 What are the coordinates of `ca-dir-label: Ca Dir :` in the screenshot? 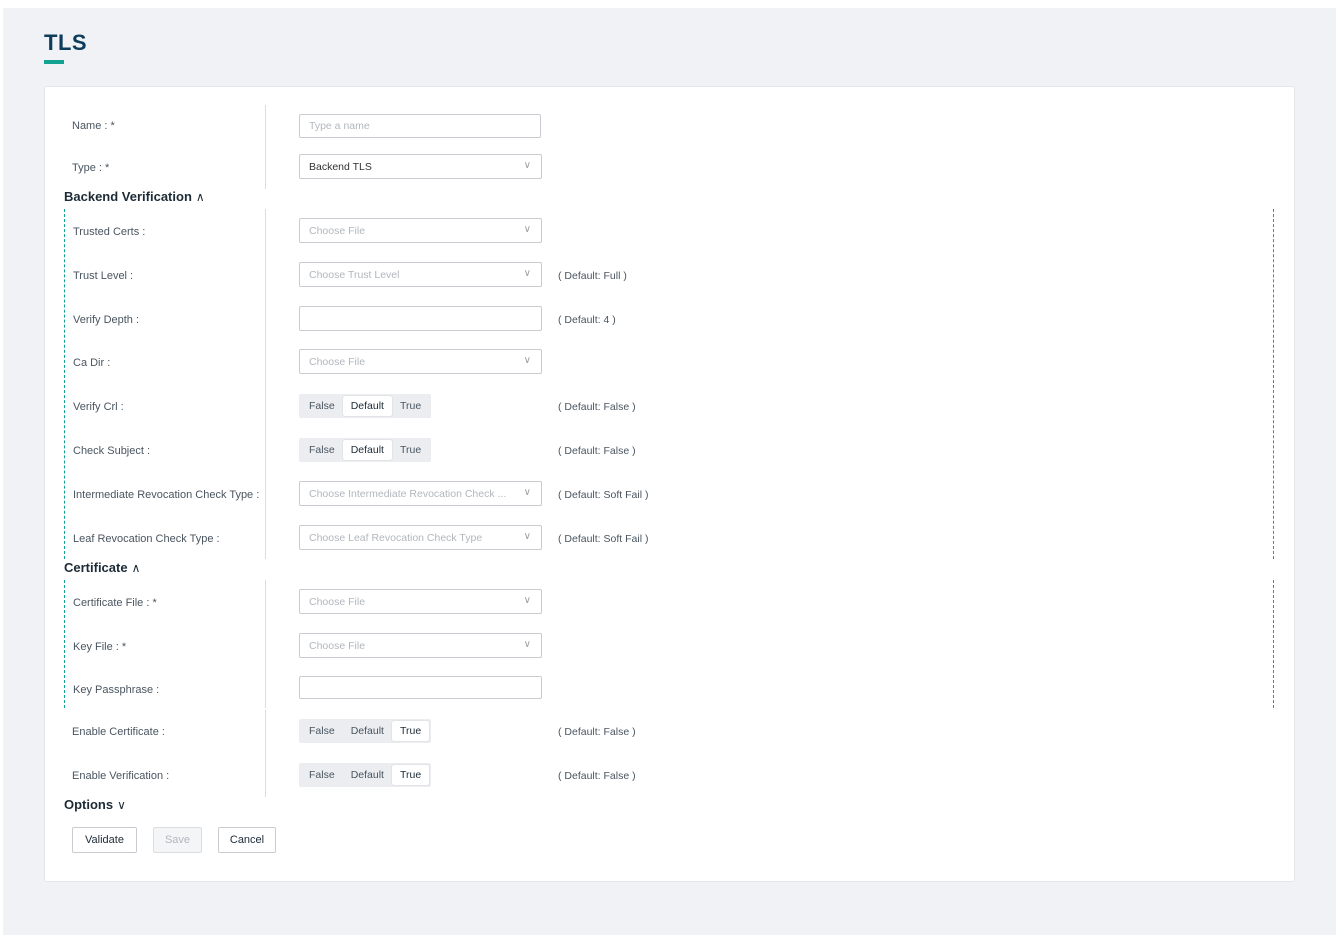 It's located at (92, 363).